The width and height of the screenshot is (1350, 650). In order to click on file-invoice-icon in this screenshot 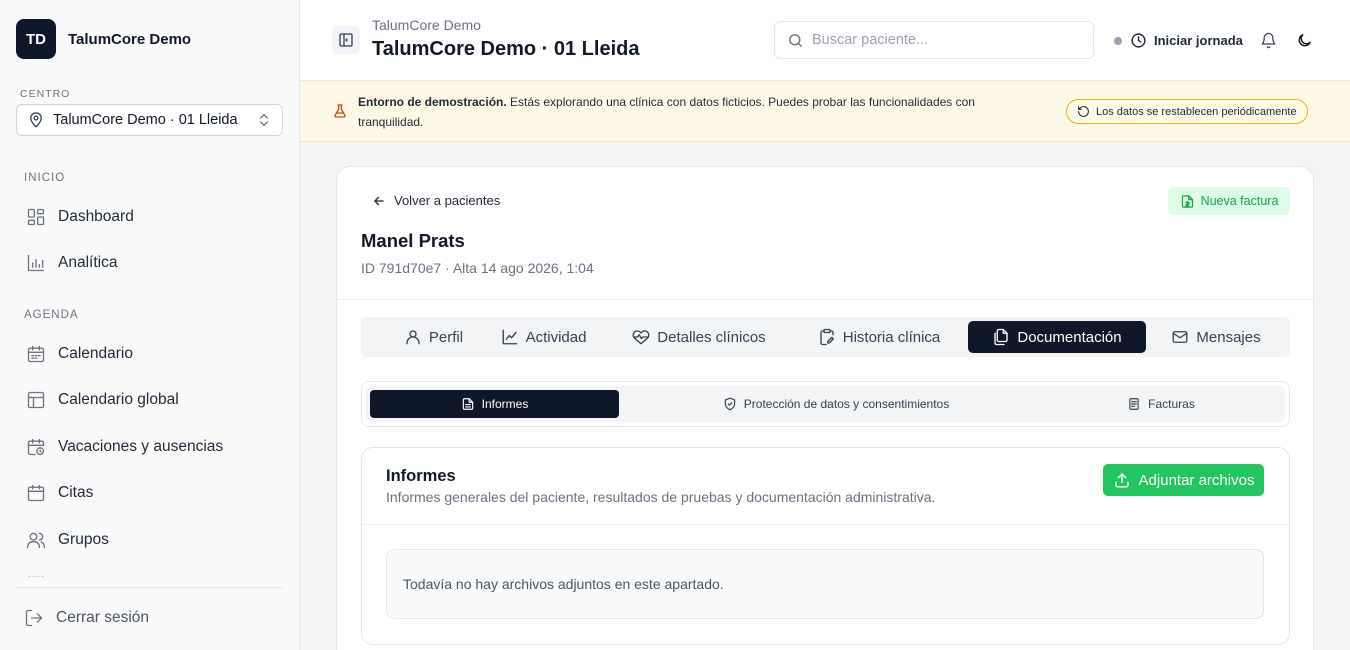, I will do `click(1187, 201)`.